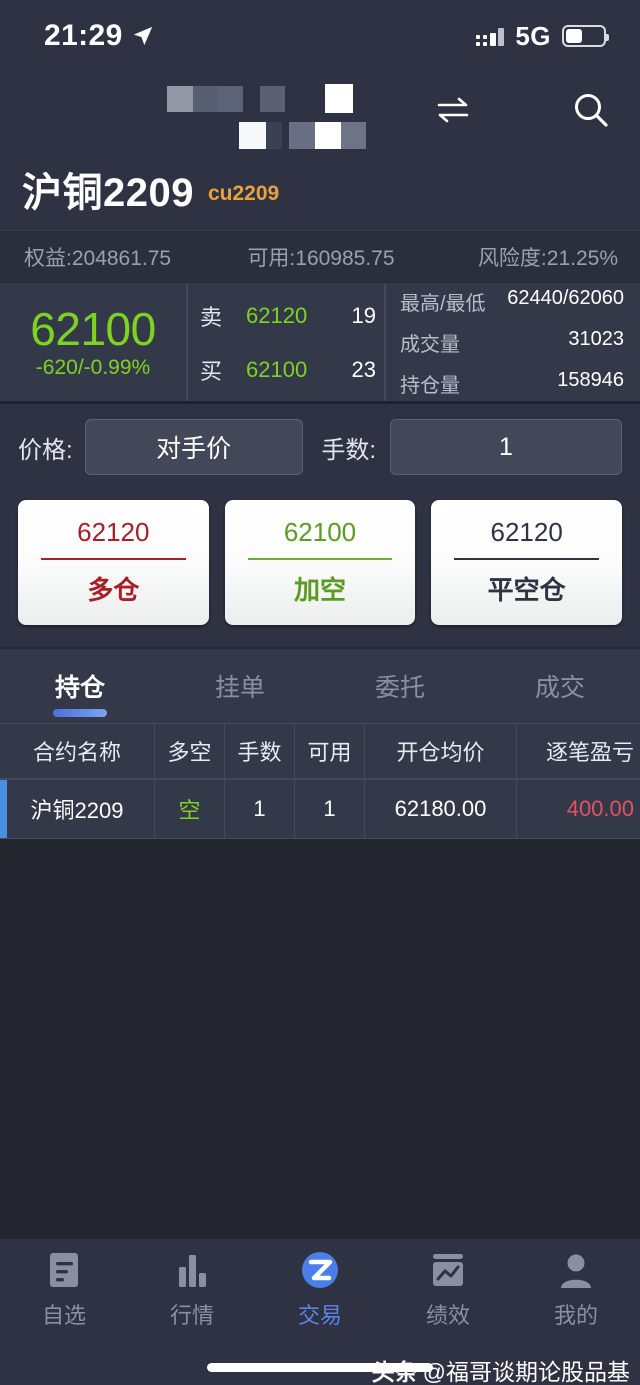 The height and width of the screenshot is (1385, 640). Describe the element at coordinates (98, 258) in the screenshot. I see `account-equity: 权益:204861.75` at that location.